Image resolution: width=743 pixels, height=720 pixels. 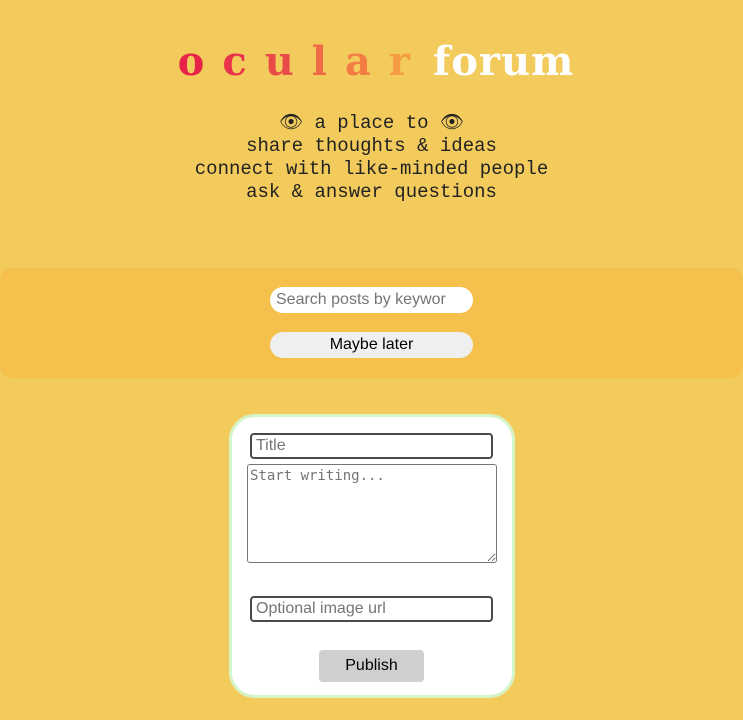 I want to click on tagline-line: 👁 a place to 👁, so click(x=371, y=123).